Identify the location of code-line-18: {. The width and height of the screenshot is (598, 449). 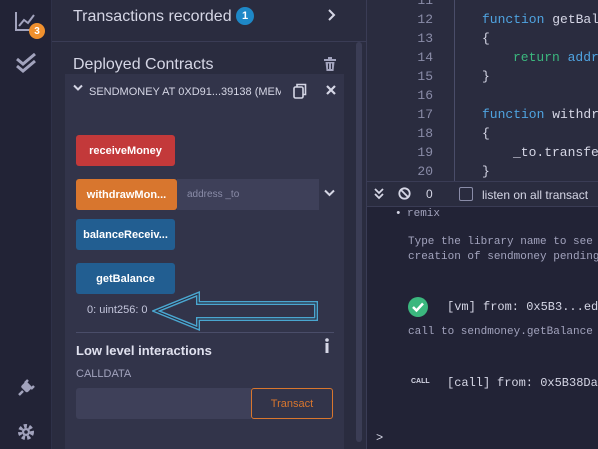
(486, 133).